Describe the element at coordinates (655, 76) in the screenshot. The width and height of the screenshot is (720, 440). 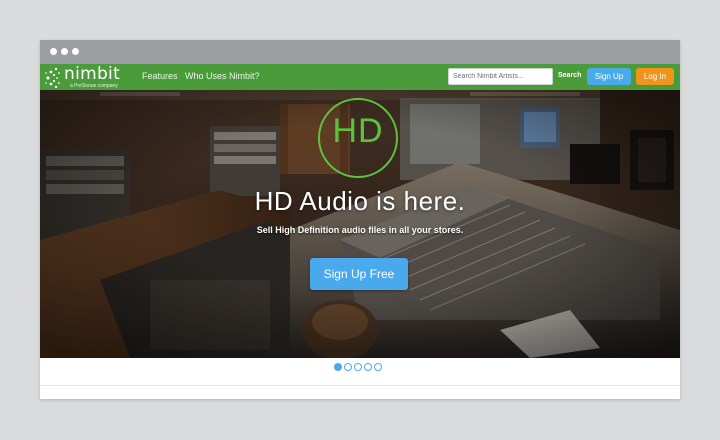
I see `log-in-button: Log In` at that location.